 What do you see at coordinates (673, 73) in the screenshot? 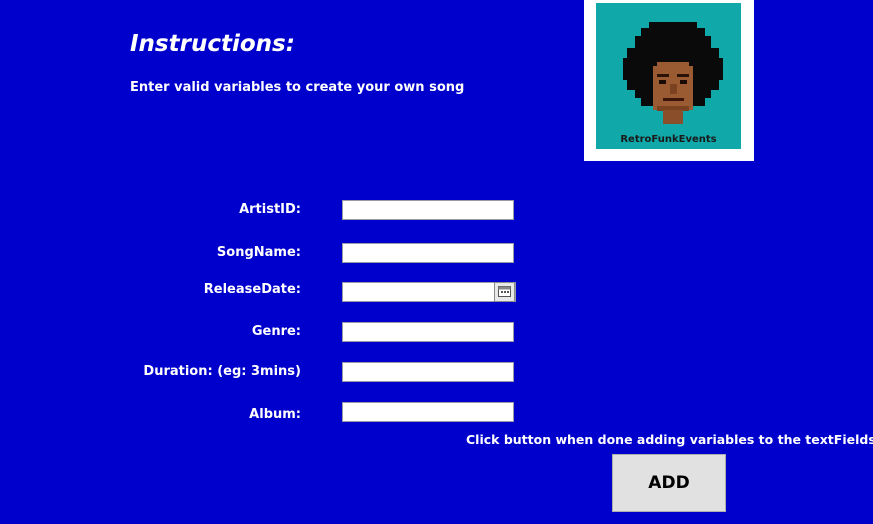
I see `afro-portrait-icon` at bounding box center [673, 73].